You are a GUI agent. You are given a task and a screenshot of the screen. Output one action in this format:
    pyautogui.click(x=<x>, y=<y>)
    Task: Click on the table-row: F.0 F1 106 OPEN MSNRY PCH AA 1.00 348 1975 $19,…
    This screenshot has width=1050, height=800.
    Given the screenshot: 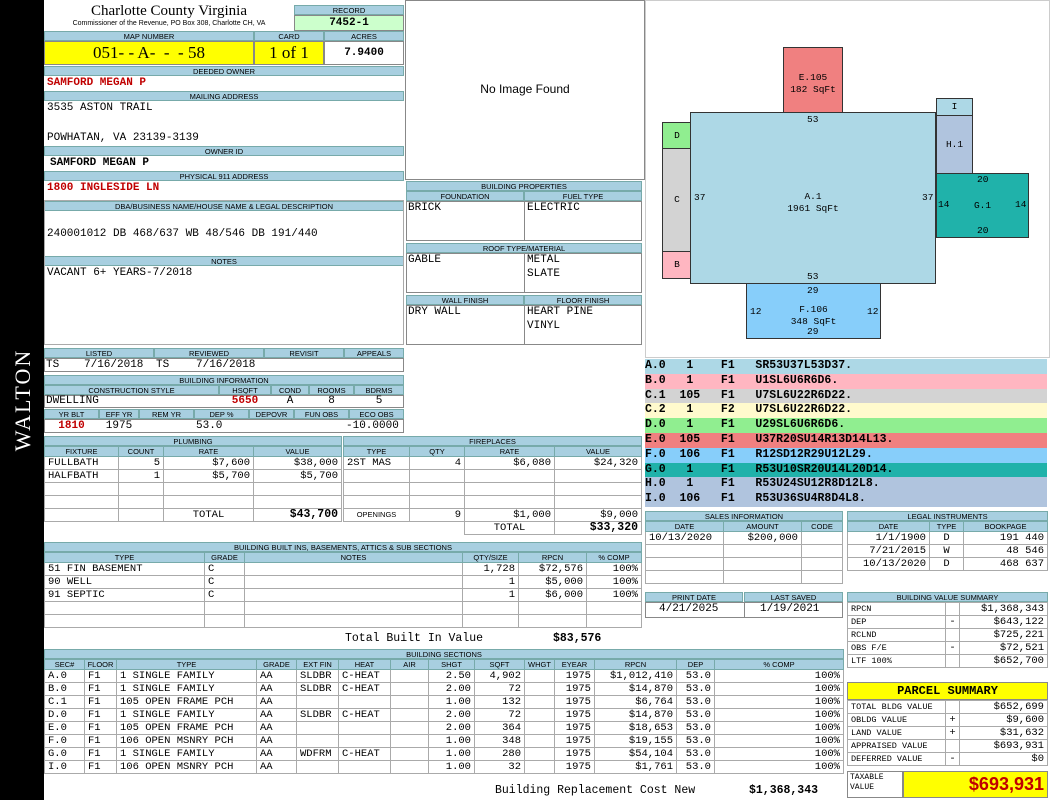 What is the action you would take?
    pyautogui.click(x=444, y=741)
    